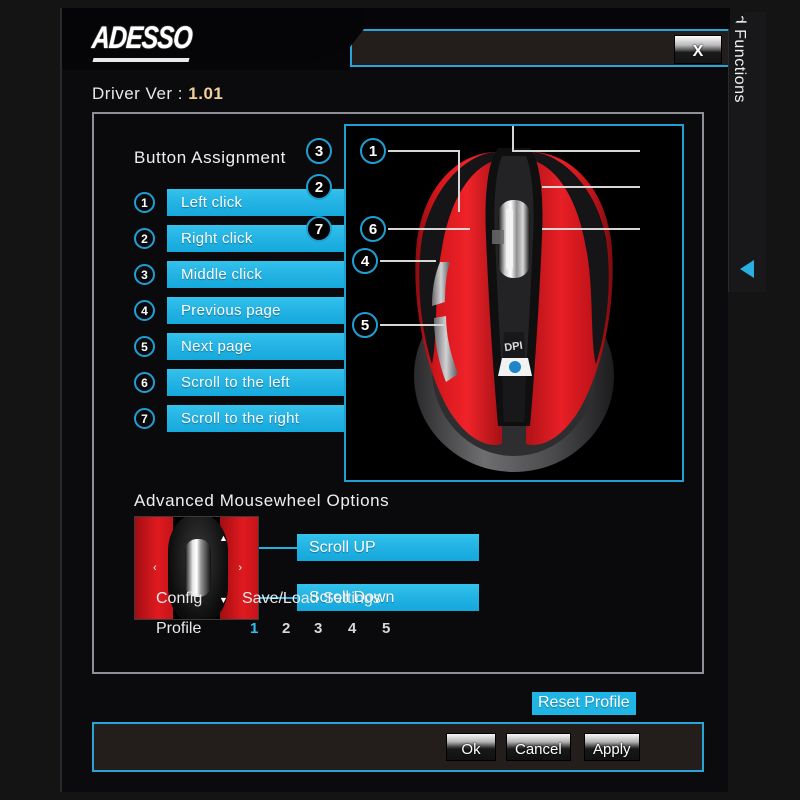 The image size is (800, 800). What do you see at coordinates (210, 157) in the screenshot?
I see `button-assignment-heading: Button Assignment` at bounding box center [210, 157].